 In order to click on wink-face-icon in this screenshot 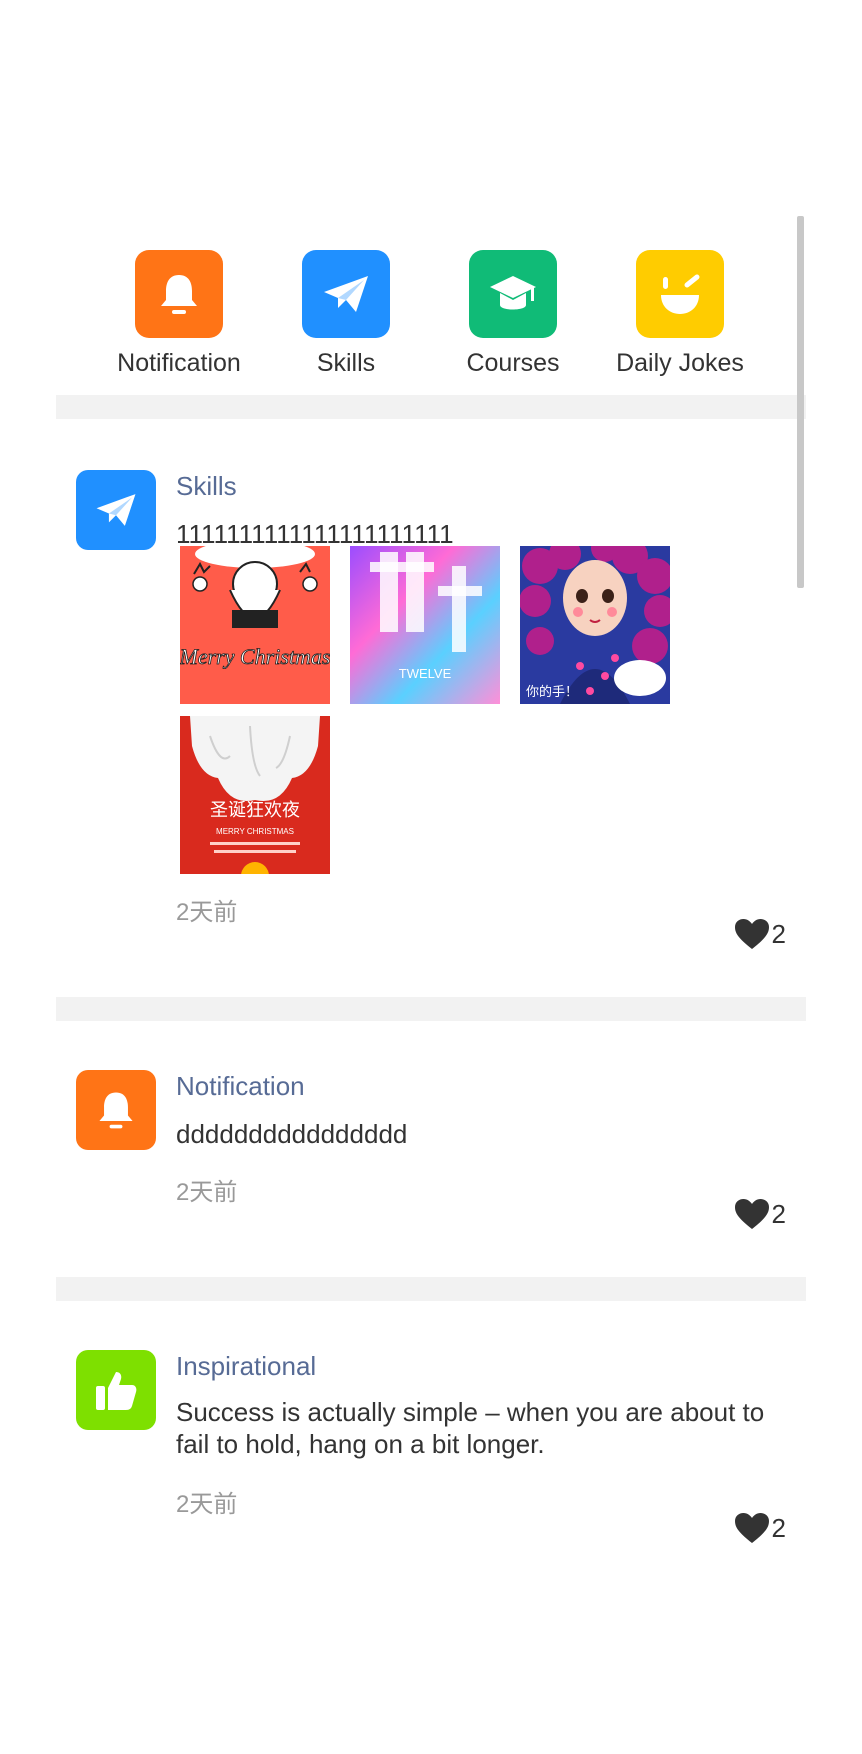, I will do `click(680, 294)`.